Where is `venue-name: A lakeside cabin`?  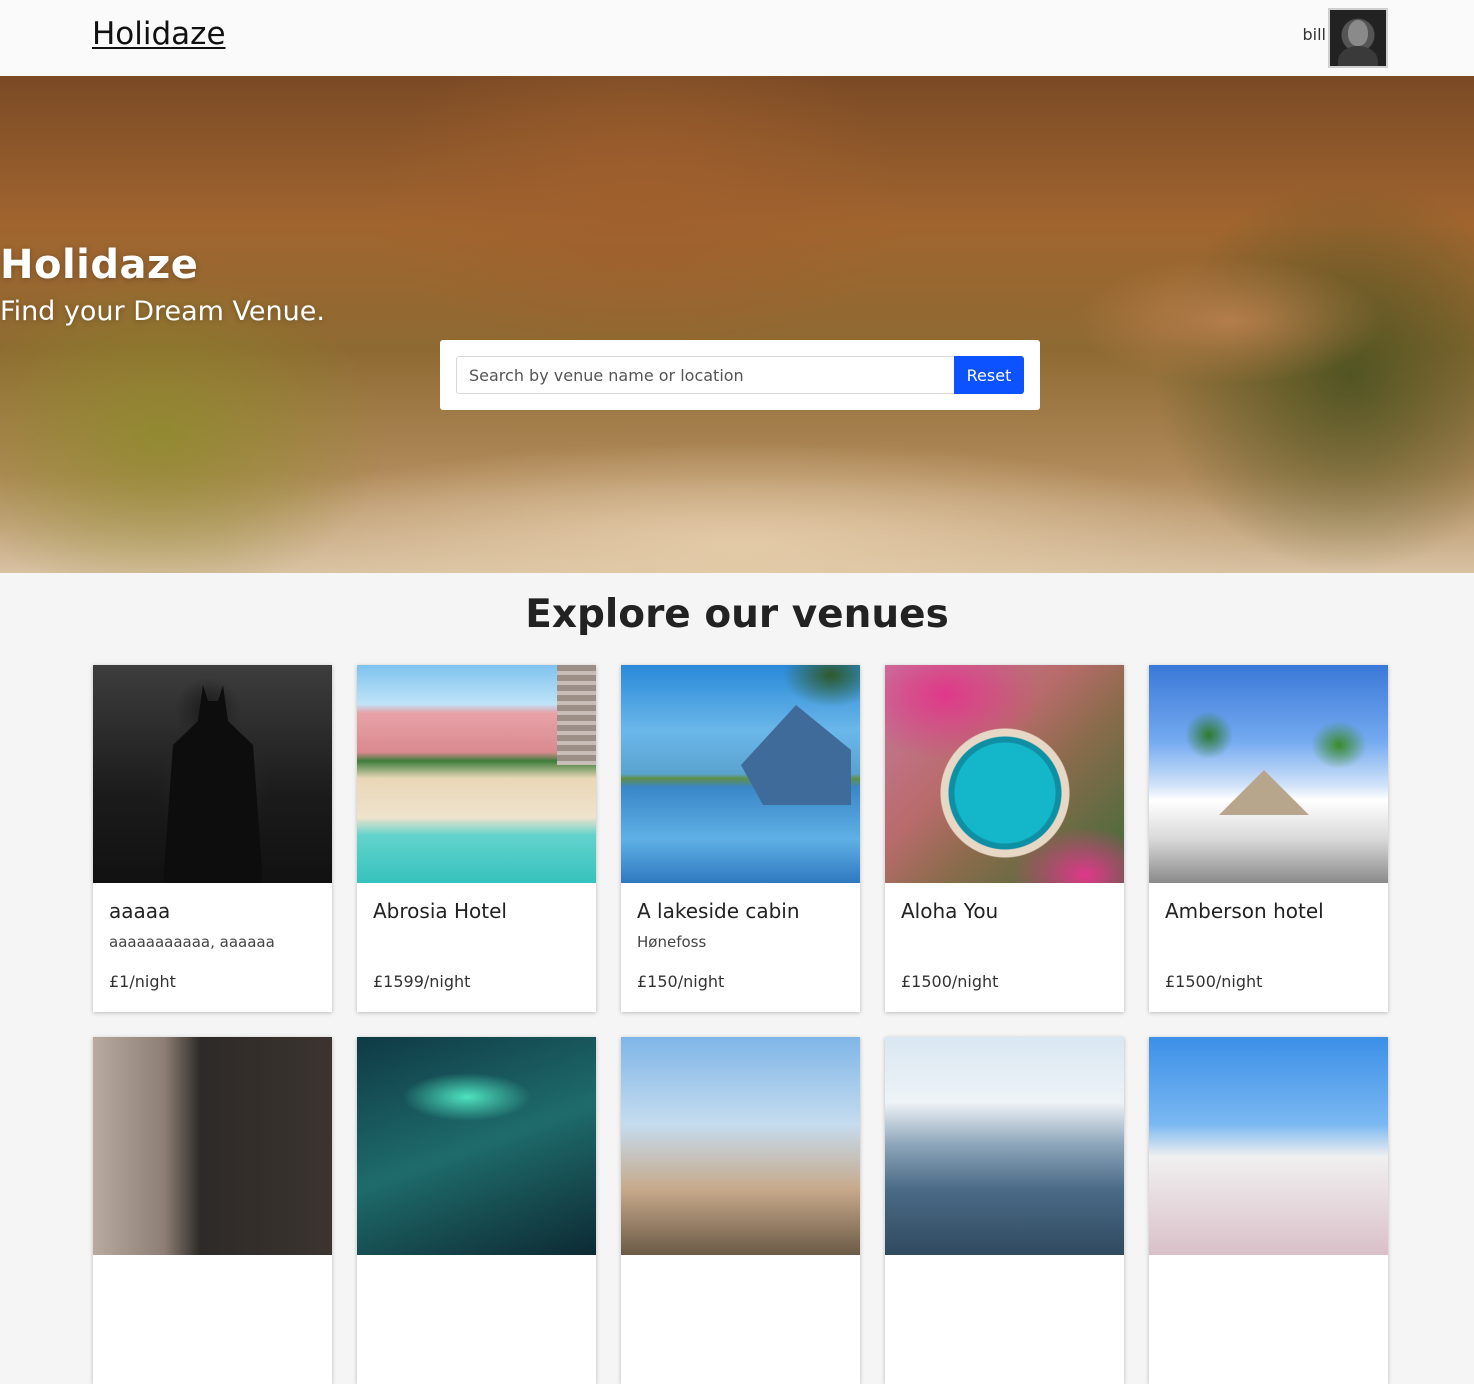 venue-name: A lakeside cabin is located at coordinates (718, 911).